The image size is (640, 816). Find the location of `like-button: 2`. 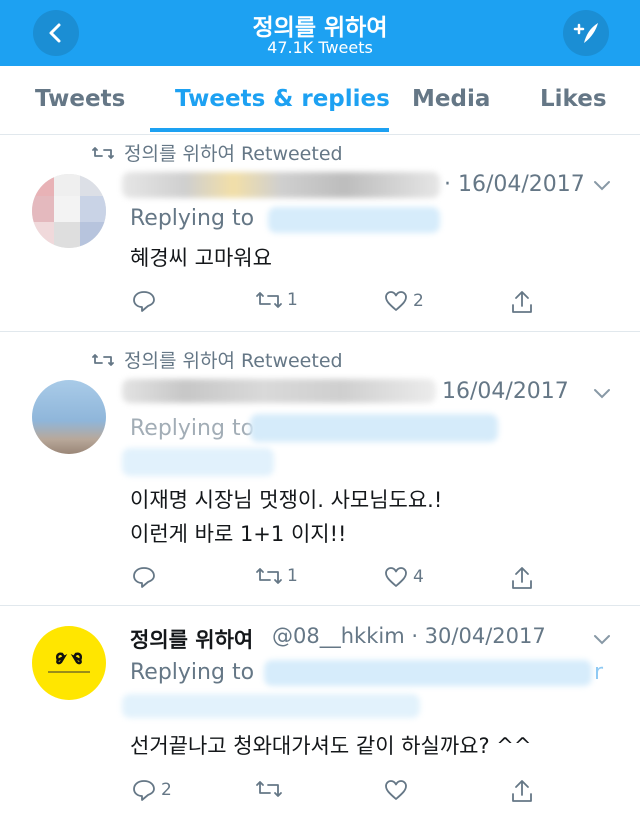

like-button: 2 is located at coordinates (403, 301).